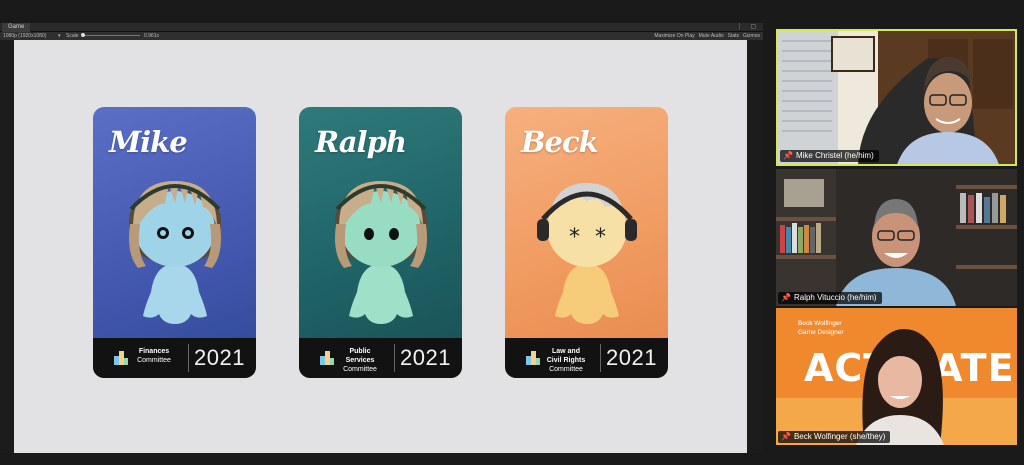 This screenshot has width=1024, height=465. I want to click on chevron-down-icon: ▾, so click(59, 36).